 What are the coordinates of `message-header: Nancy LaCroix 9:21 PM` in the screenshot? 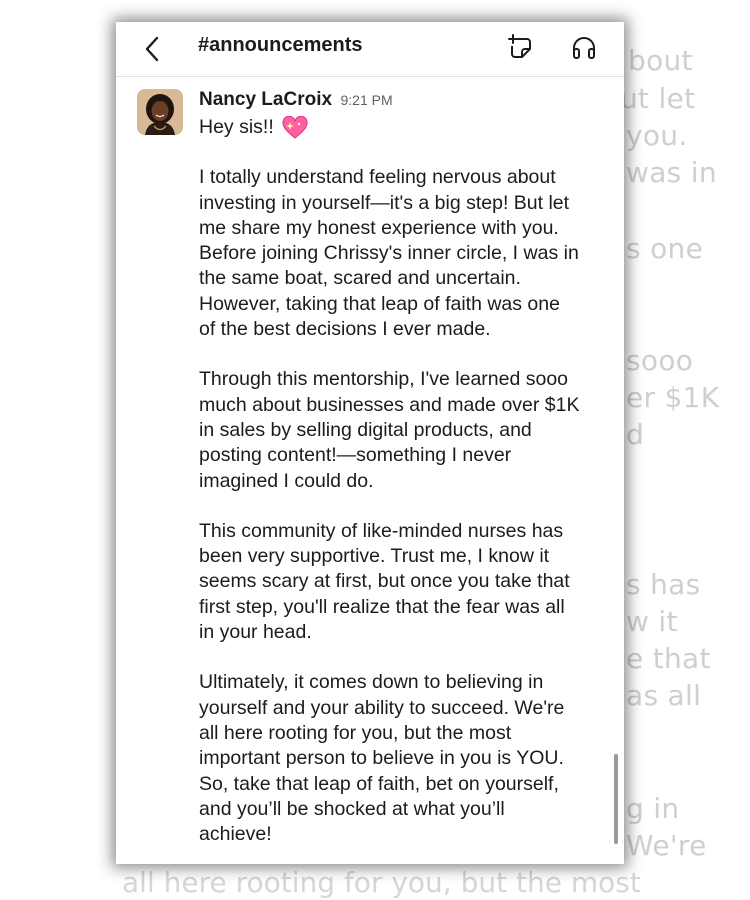 It's located at (296, 100).